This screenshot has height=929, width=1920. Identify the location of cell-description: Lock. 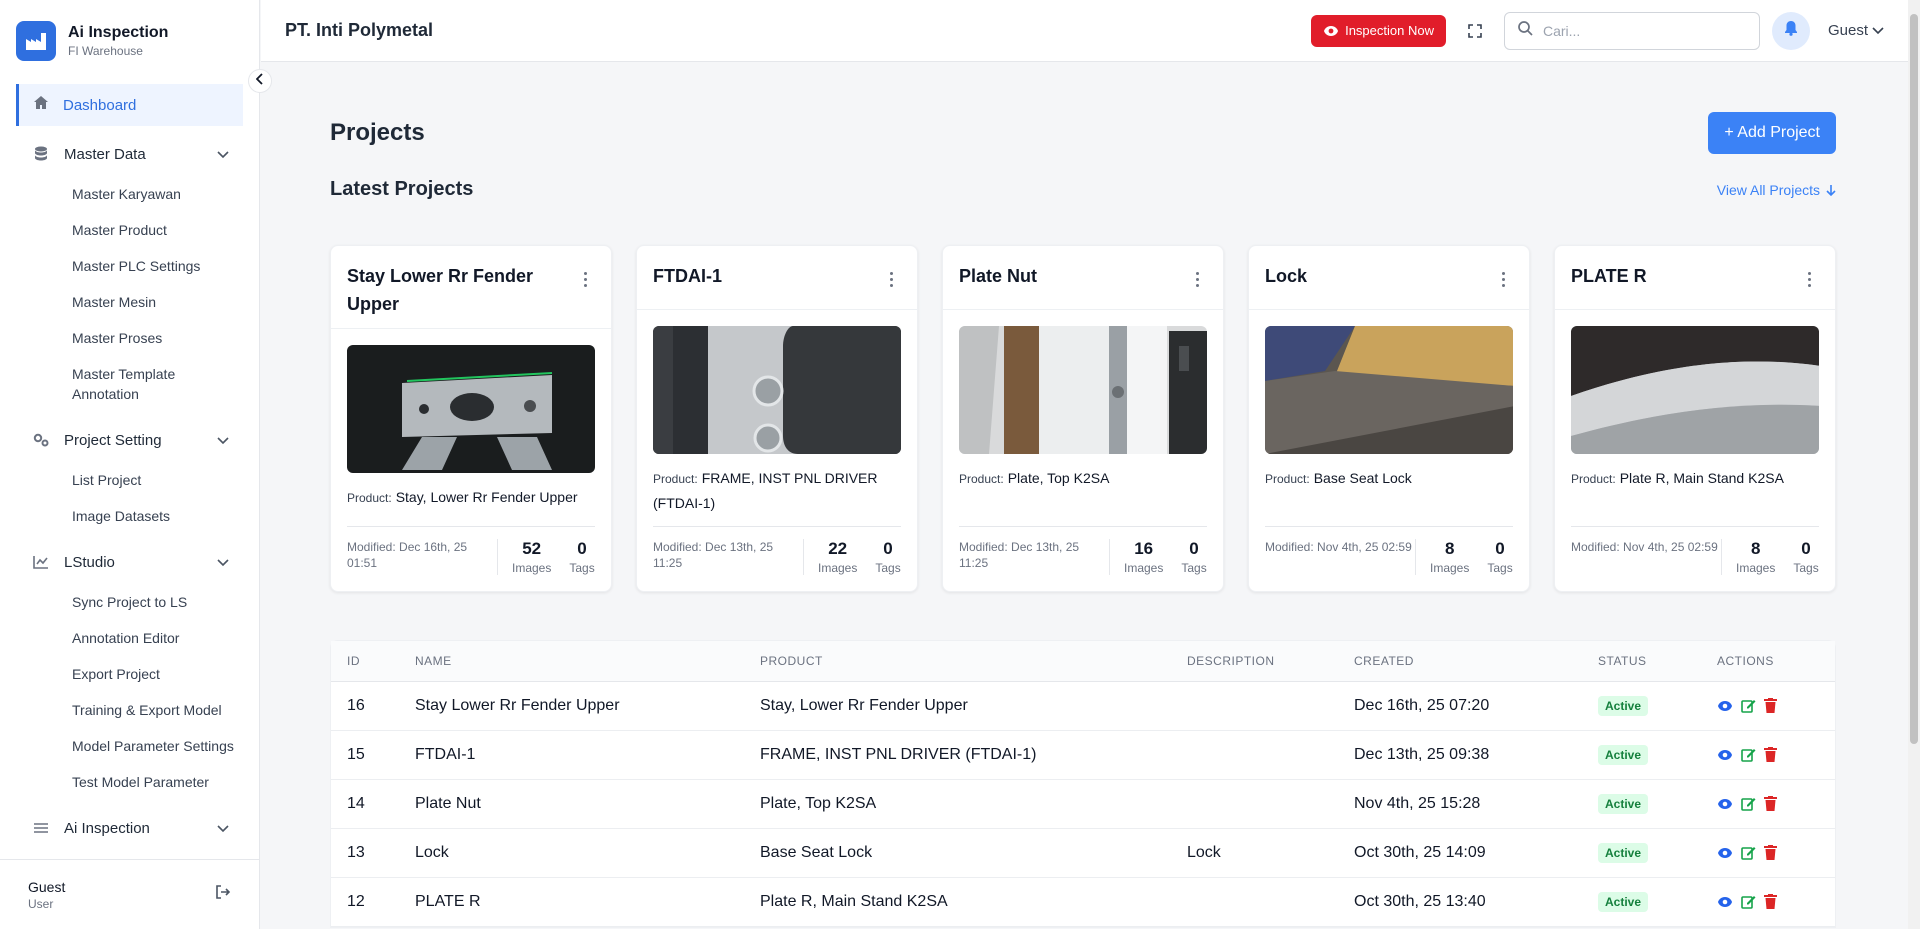
(1254, 853).